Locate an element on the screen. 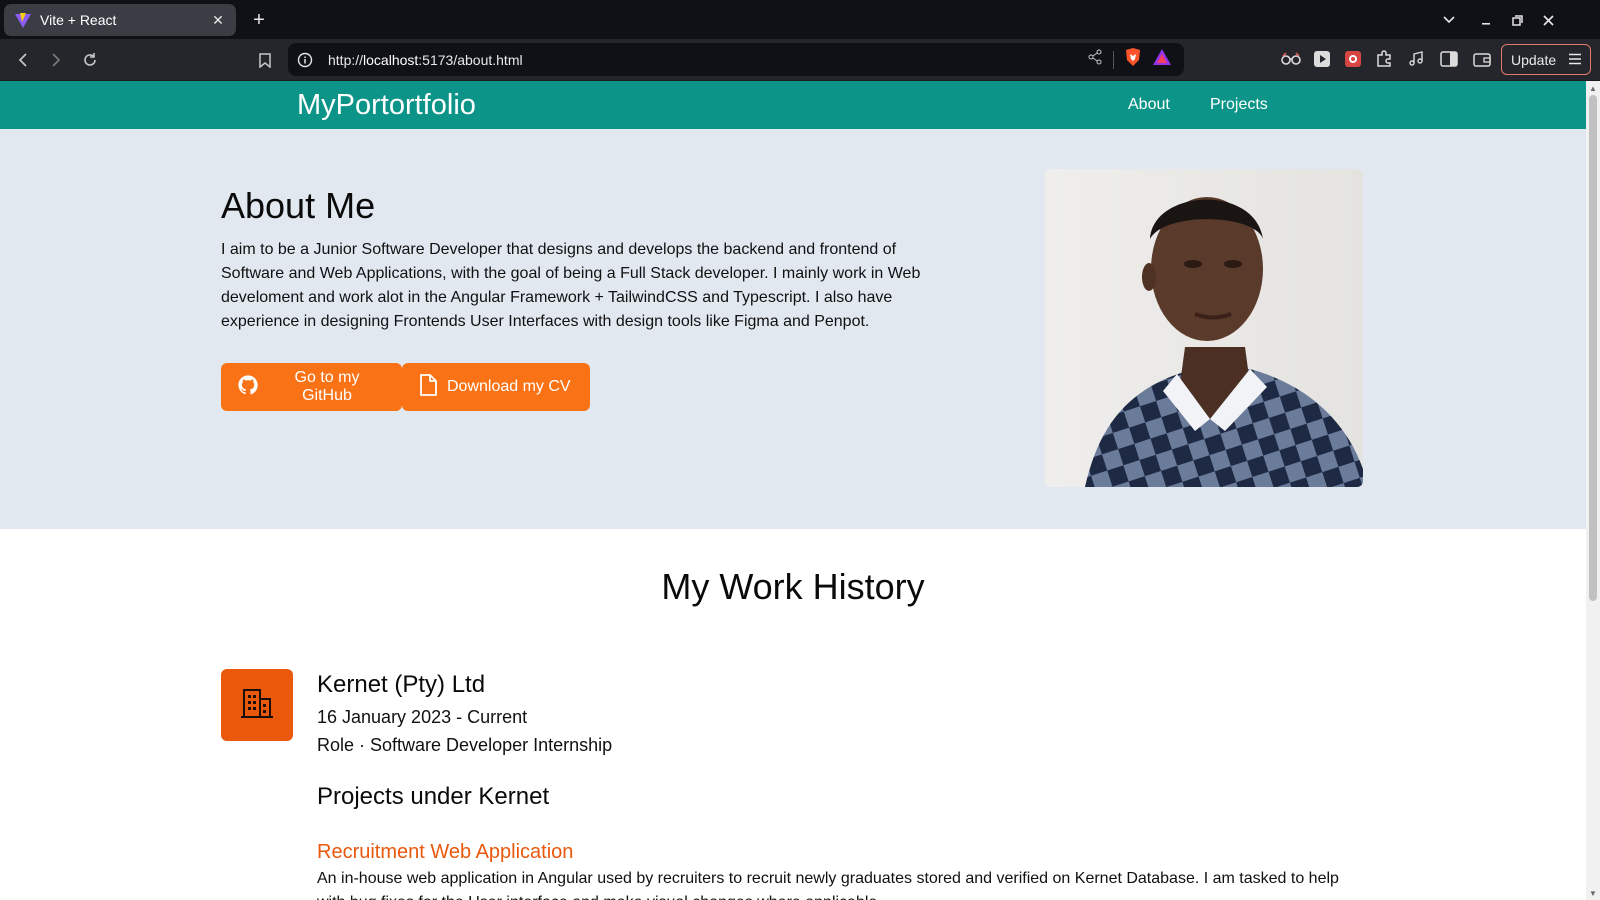 The height and width of the screenshot is (900, 1600). company-logo is located at coordinates (257, 705).